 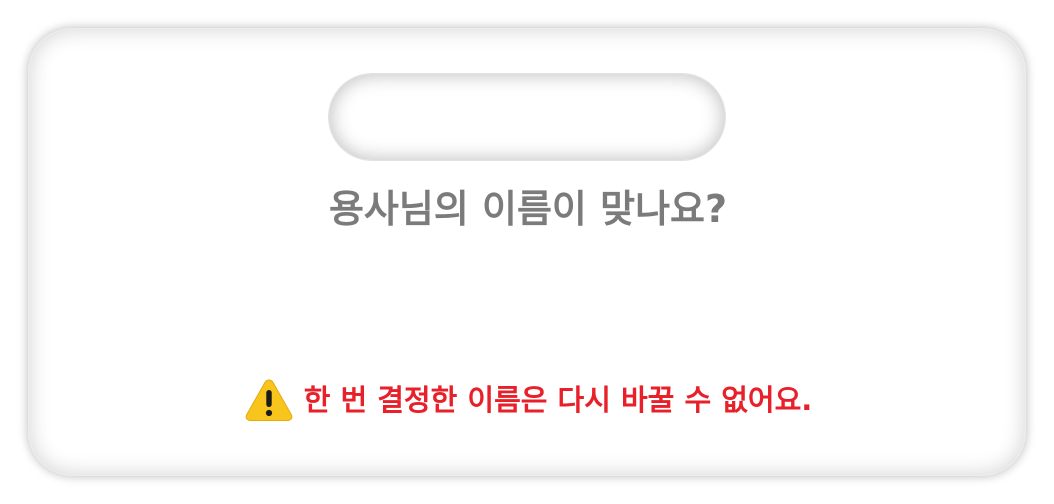 I want to click on name-input, so click(x=527, y=117).